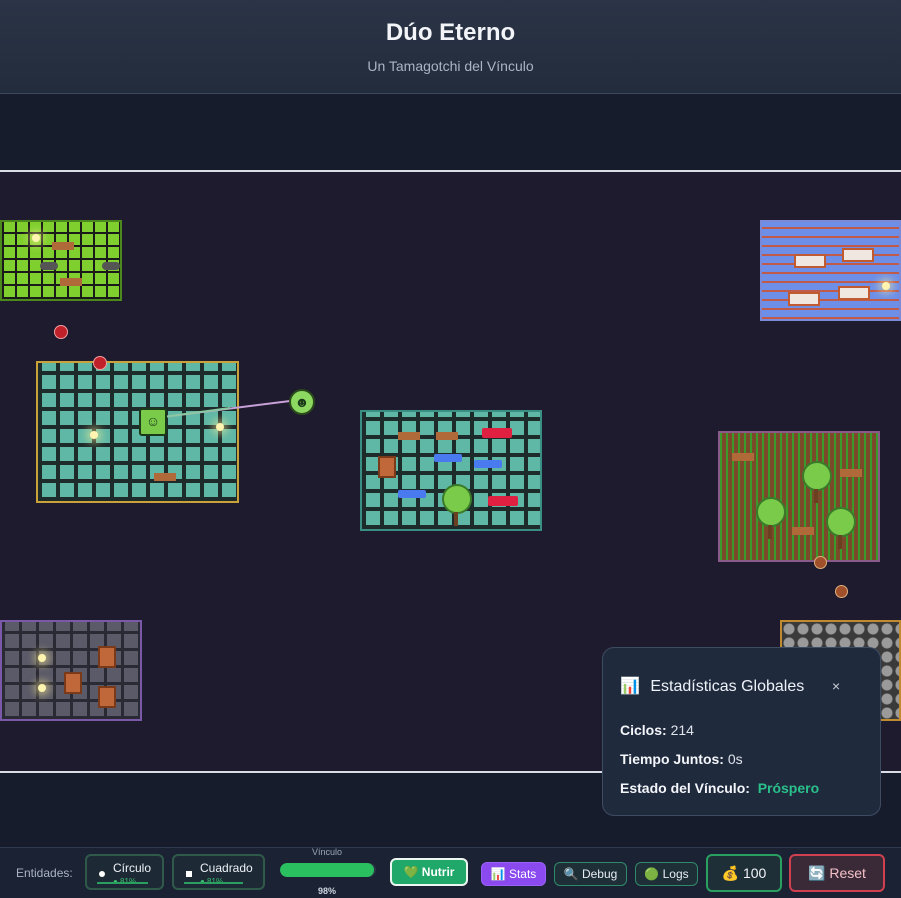  Describe the element at coordinates (712, 686) in the screenshot. I see `stats-title: 📊 Estadísticas Globales` at that location.